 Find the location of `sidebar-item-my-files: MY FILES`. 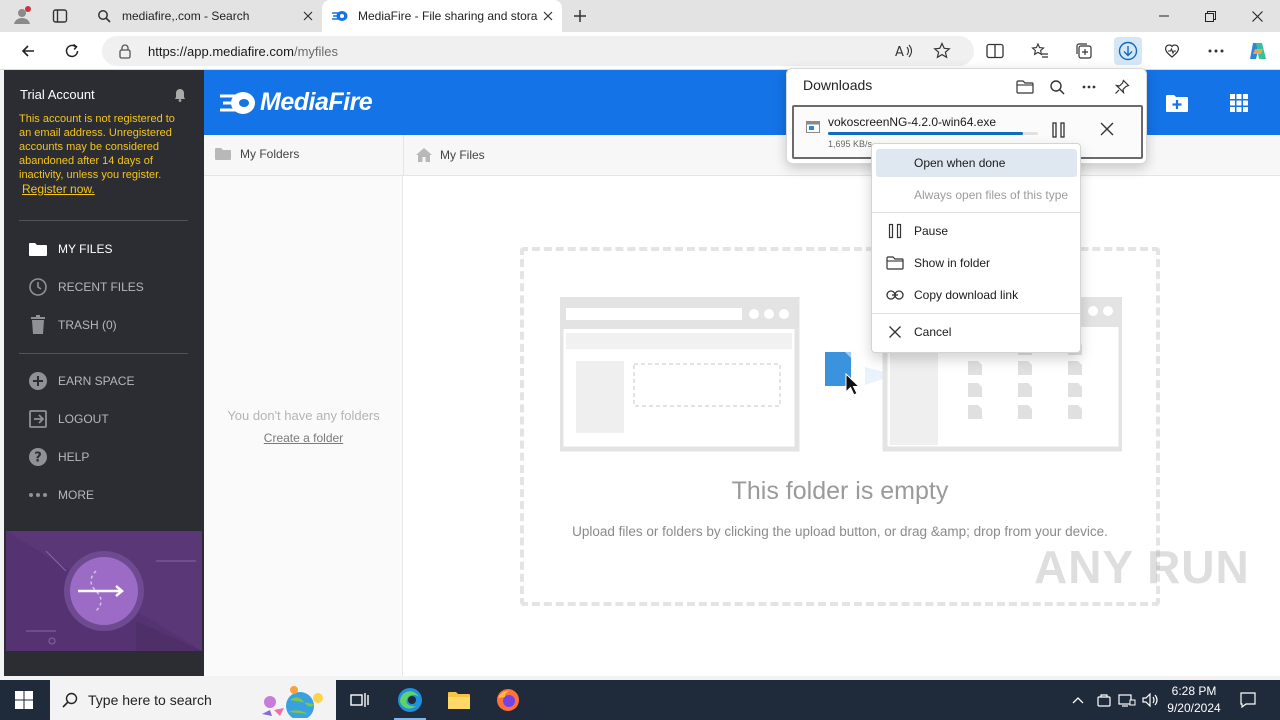

sidebar-item-my-files: MY FILES is located at coordinates (69, 249).